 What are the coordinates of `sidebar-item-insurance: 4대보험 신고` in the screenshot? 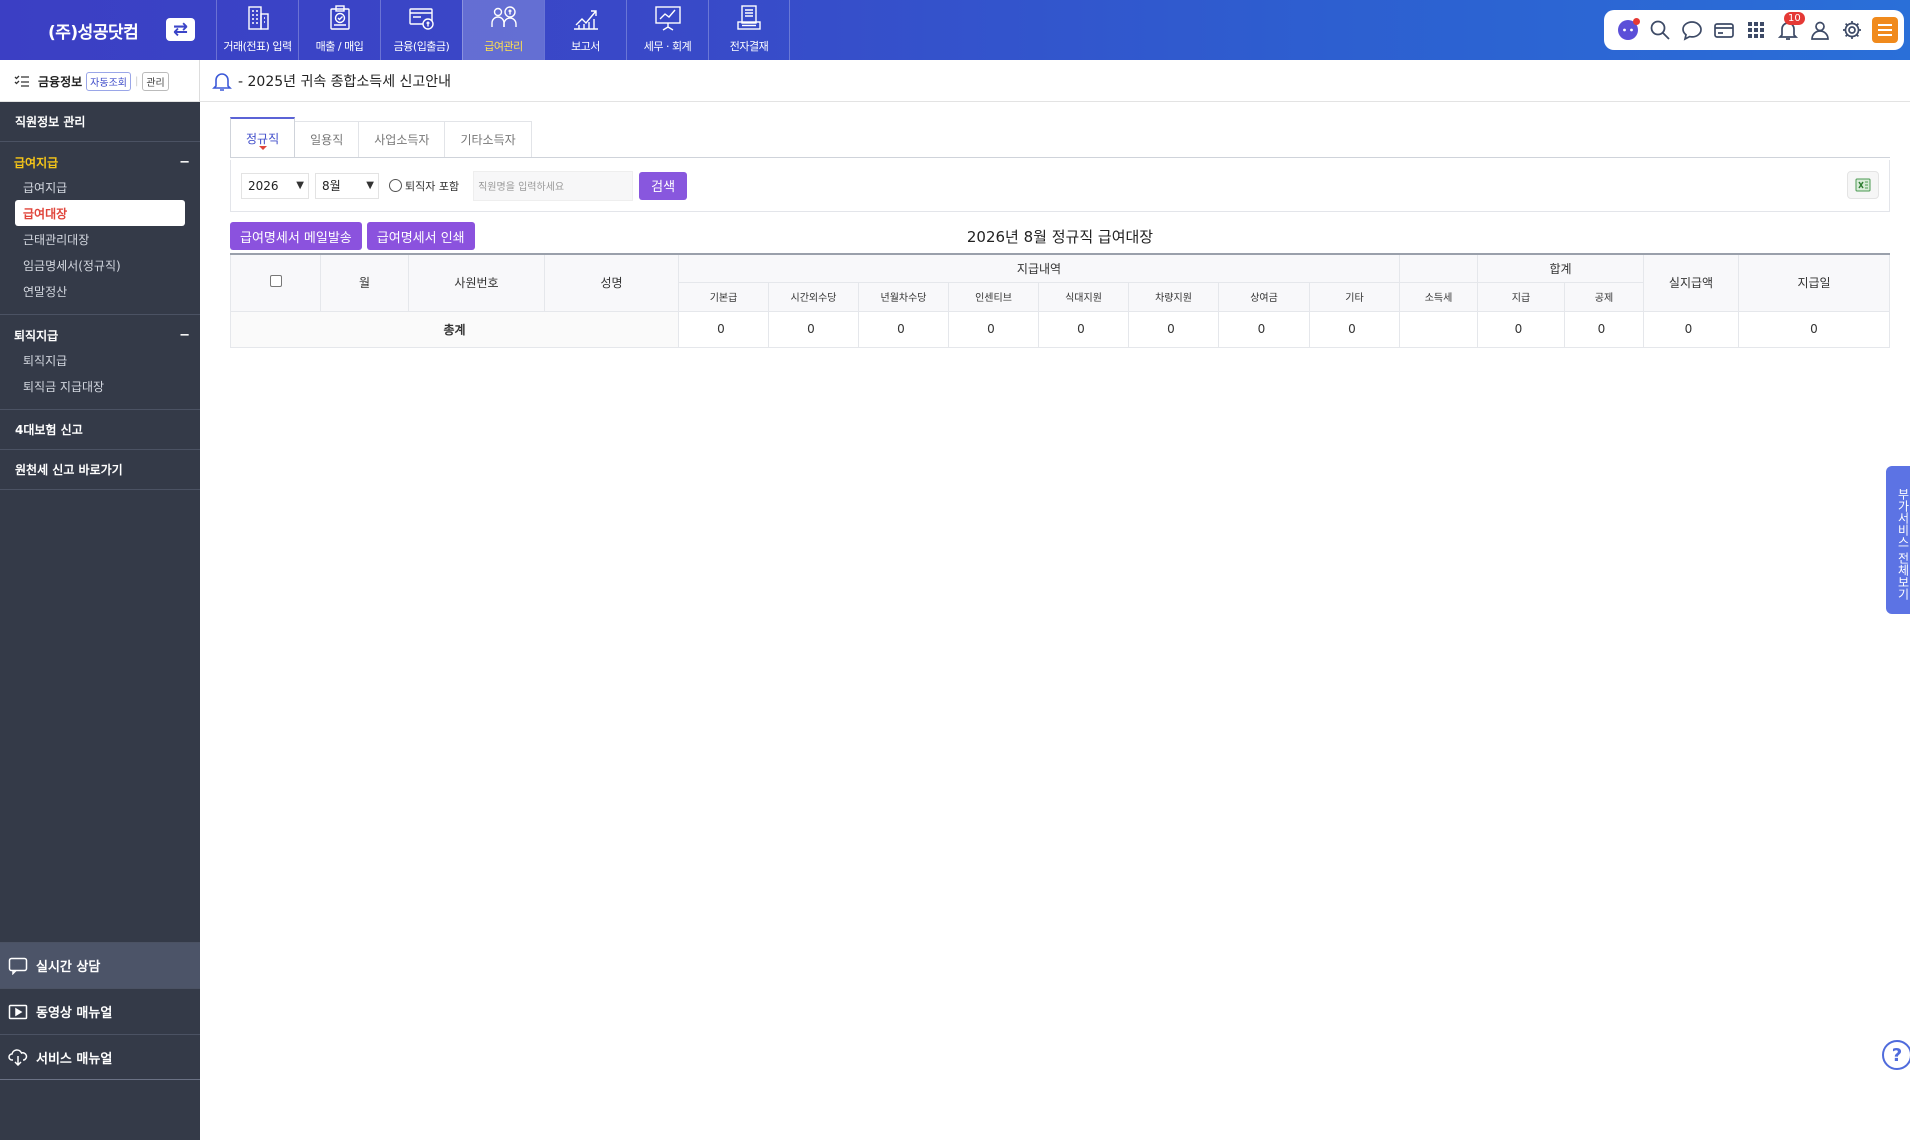 It's located at (100, 429).